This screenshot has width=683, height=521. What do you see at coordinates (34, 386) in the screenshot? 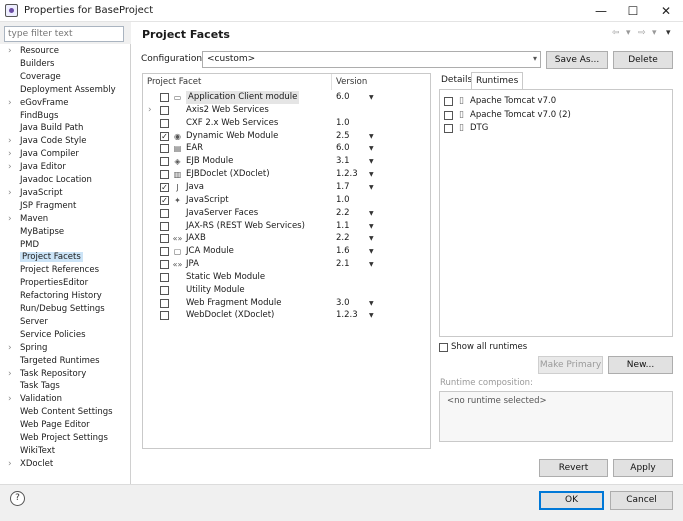
I see `sidebar-item: Task Tags` at bounding box center [34, 386].